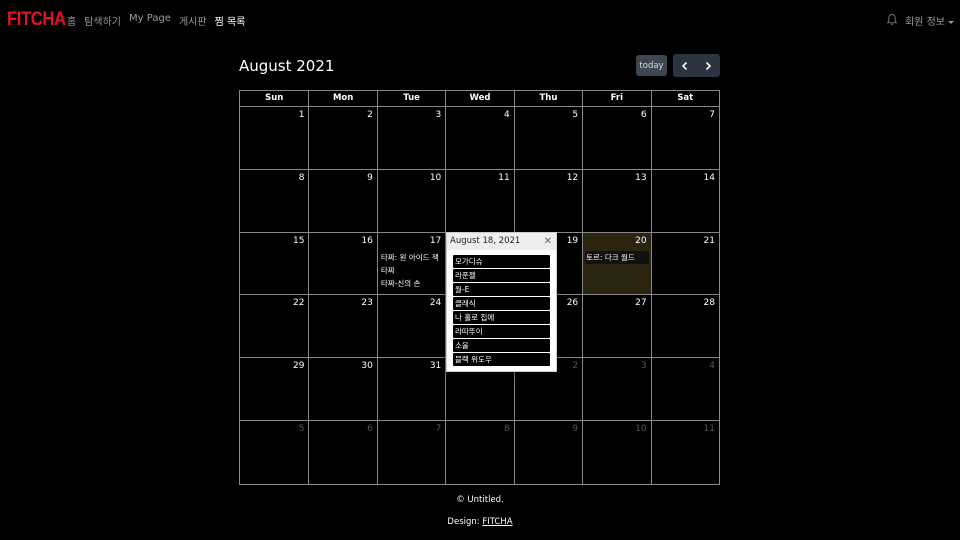 This screenshot has width=960, height=540. What do you see at coordinates (342, 326) in the screenshot?
I see `calendar-day-cell: 23` at bounding box center [342, 326].